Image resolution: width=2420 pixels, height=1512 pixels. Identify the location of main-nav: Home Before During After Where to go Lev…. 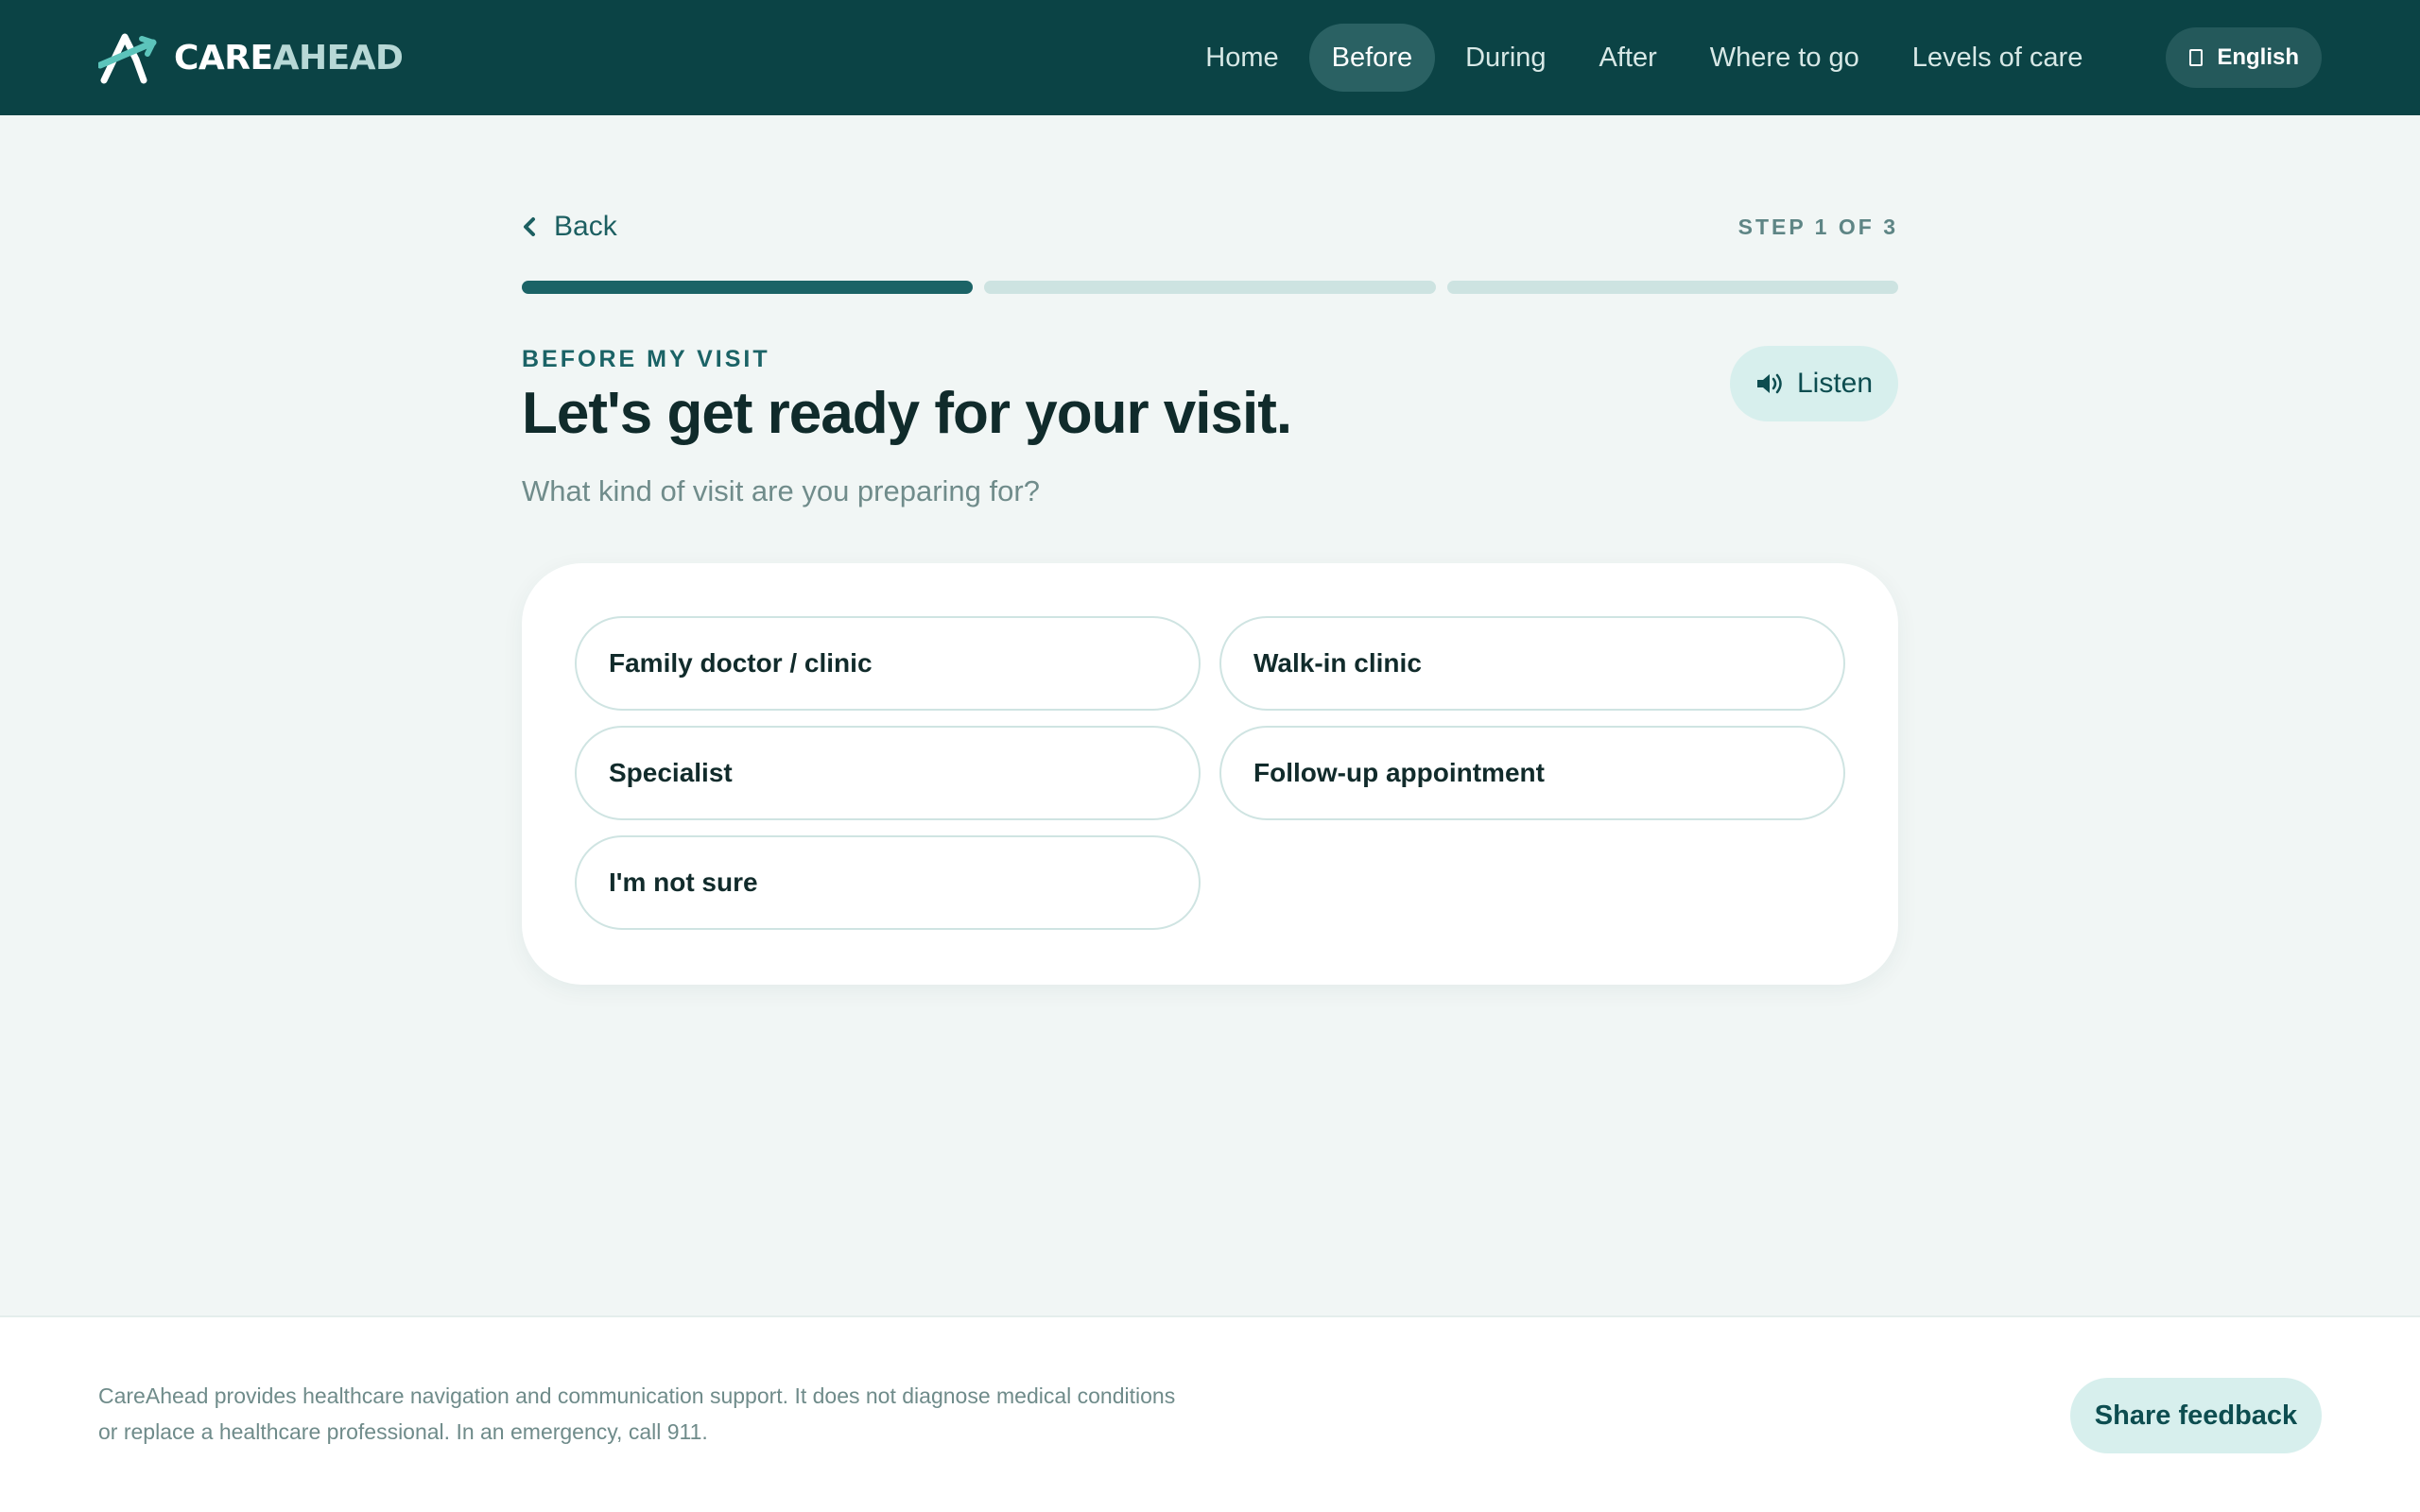
(1644, 58).